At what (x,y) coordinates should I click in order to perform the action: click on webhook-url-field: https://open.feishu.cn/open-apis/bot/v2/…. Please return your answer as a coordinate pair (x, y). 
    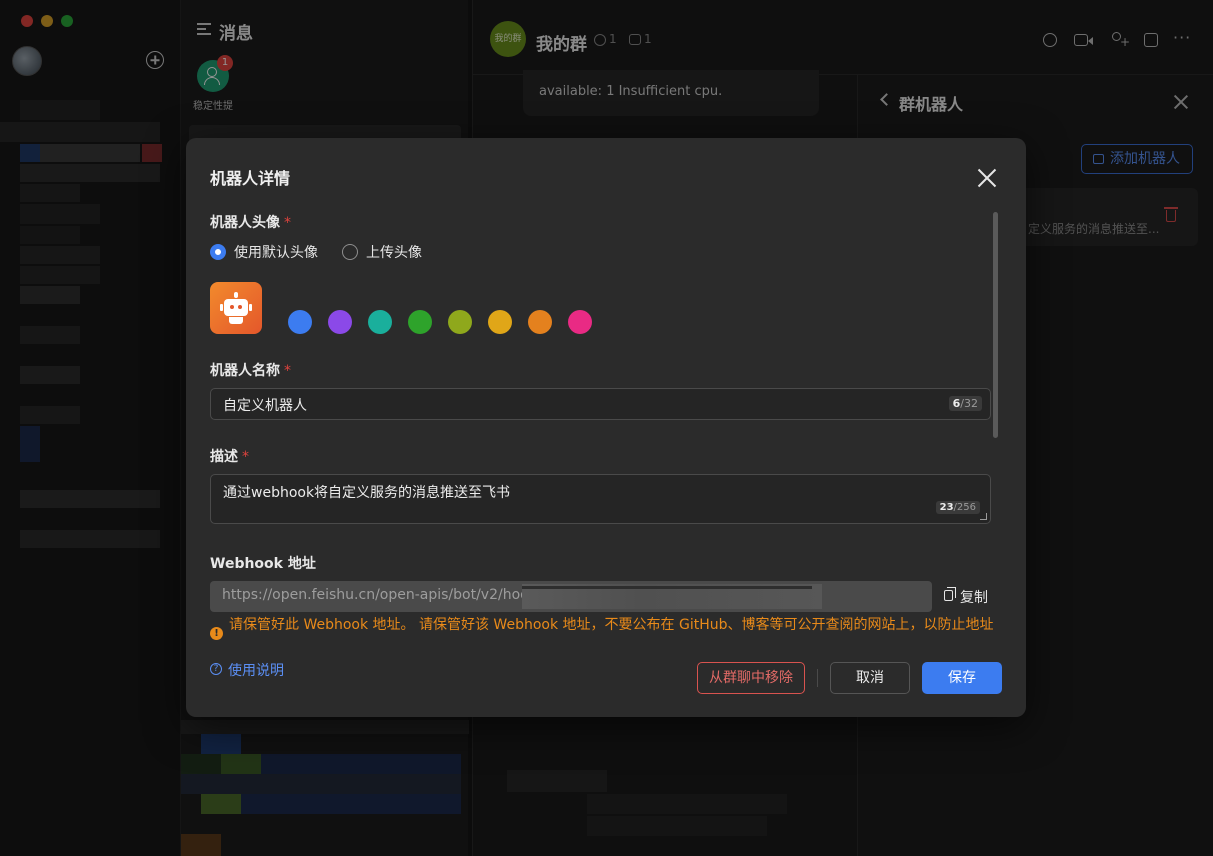
    Looking at the image, I should click on (571, 596).